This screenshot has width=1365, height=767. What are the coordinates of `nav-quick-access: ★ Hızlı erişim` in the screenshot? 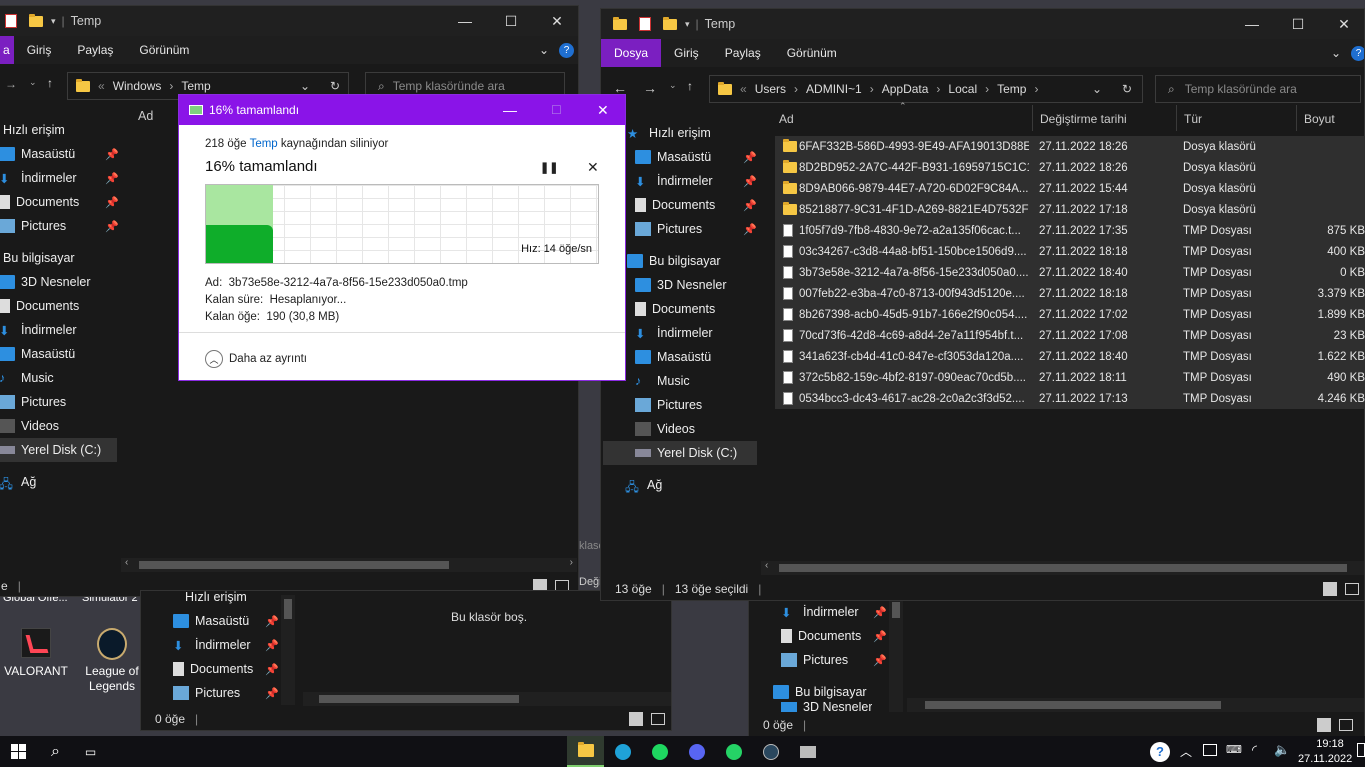 It's located at (669, 133).